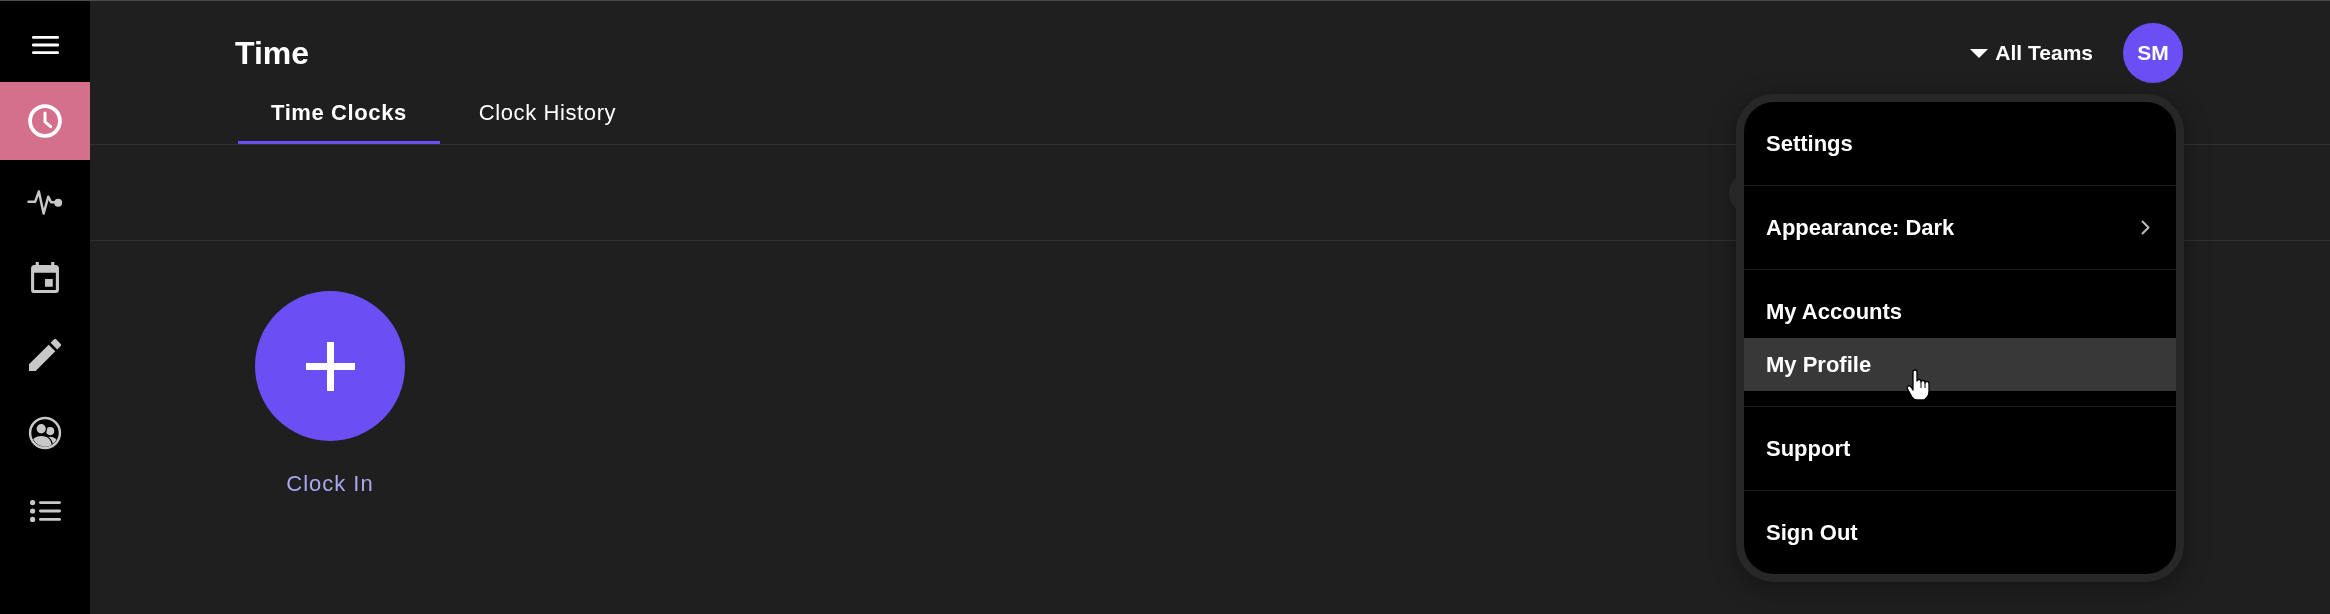 The height and width of the screenshot is (614, 2330). I want to click on menu-item: Support, so click(1960, 448).